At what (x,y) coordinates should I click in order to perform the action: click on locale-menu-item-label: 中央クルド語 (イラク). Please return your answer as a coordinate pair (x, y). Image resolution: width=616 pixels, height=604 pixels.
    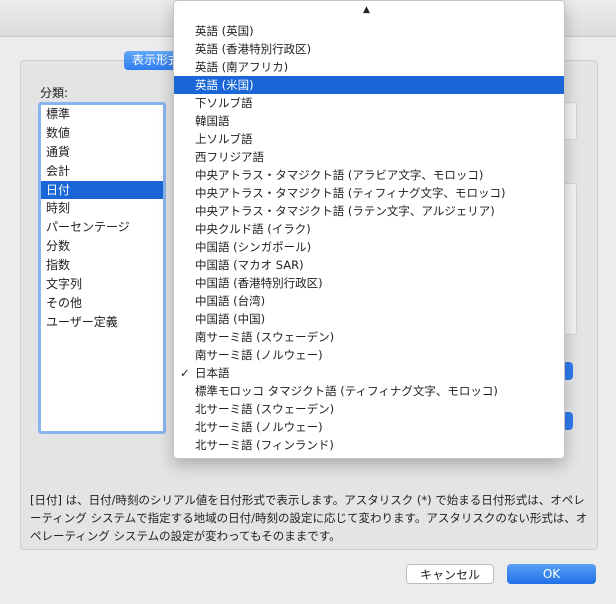
    Looking at the image, I should click on (253, 229).